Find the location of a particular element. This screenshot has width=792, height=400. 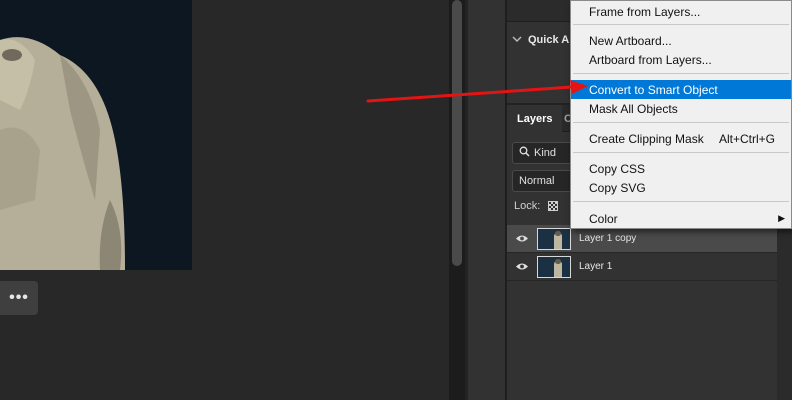

quick-actions-section: Quick A is located at coordinates (540, 40).